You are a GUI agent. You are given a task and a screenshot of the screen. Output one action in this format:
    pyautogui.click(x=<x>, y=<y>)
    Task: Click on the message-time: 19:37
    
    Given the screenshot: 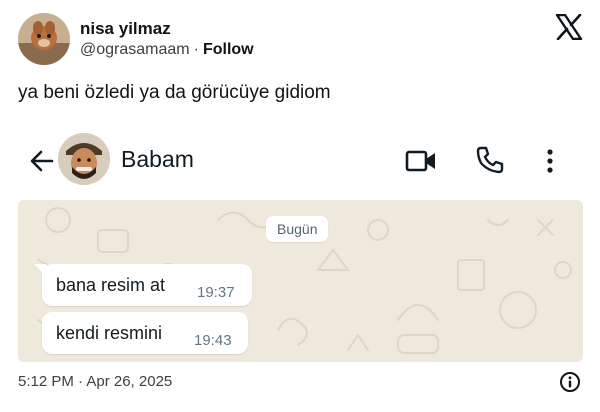 What is the action you would take?
    pyautogui.click(x=216, y=292)
    